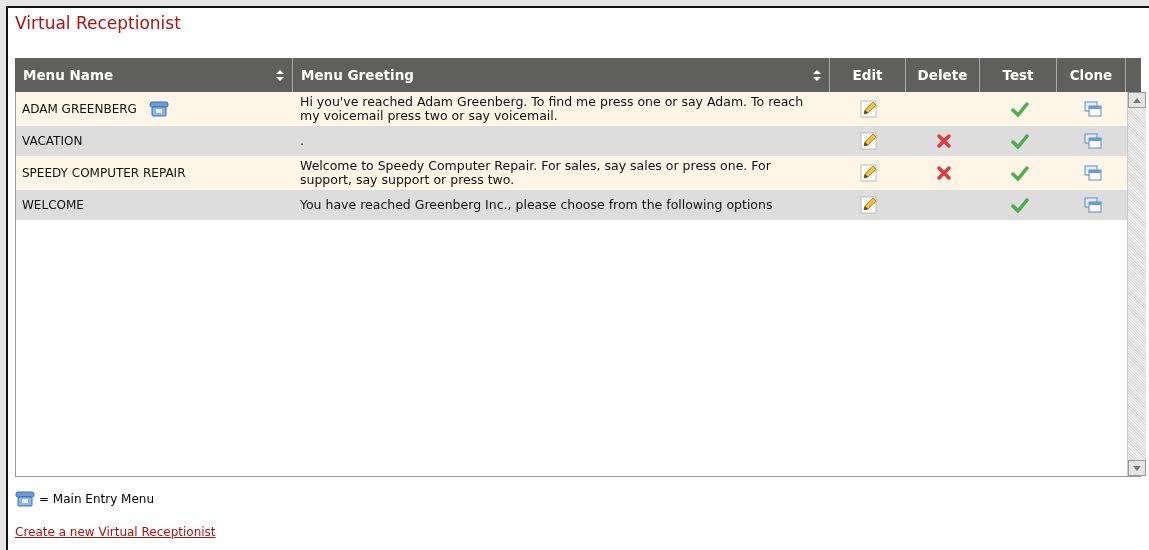 The width and height of the screenshot is (1149, 550). Describe the element at coordinates (536, 205) in the screenshot. I see `menu-greeting: You have reached Greenberg Inc., please choose from the following options` at that location.